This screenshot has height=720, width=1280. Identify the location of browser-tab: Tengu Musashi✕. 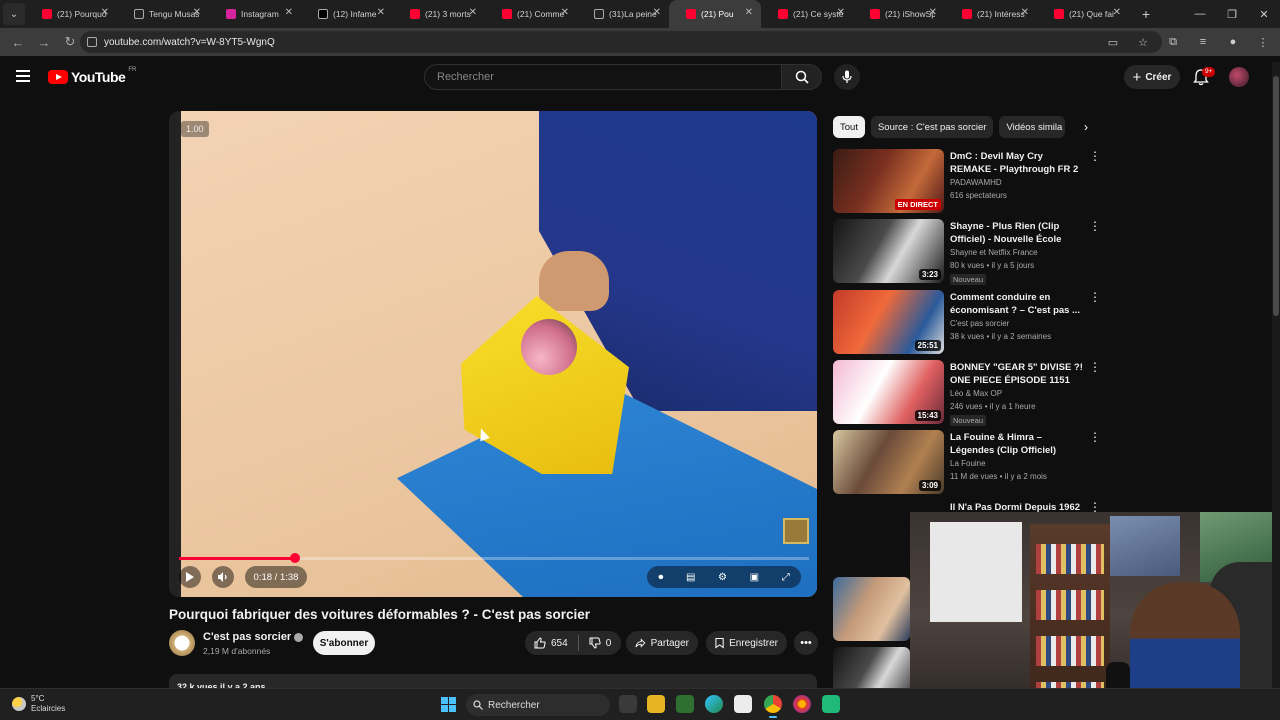
(163, 14).